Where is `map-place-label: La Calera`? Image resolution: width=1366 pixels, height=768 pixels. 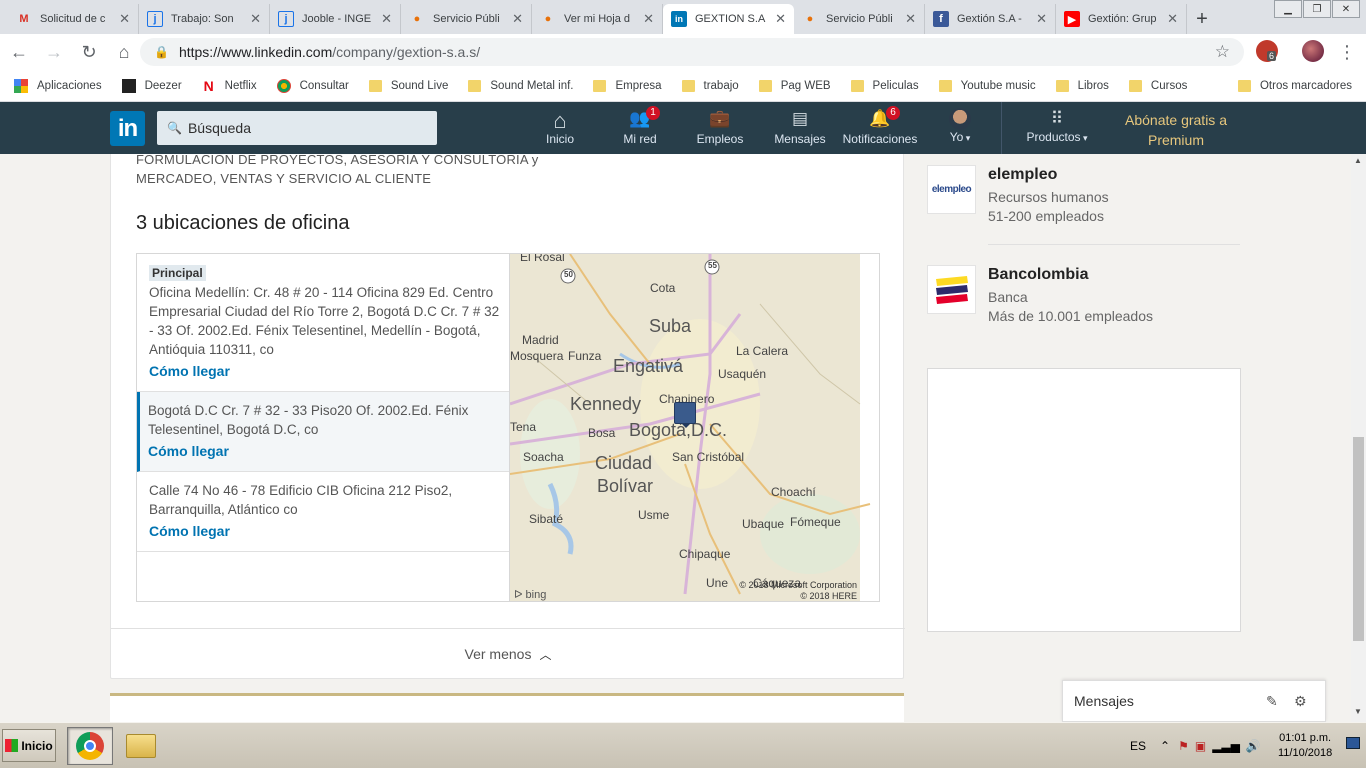
map-place-label: La Calera is located at coordinates (762, 351).